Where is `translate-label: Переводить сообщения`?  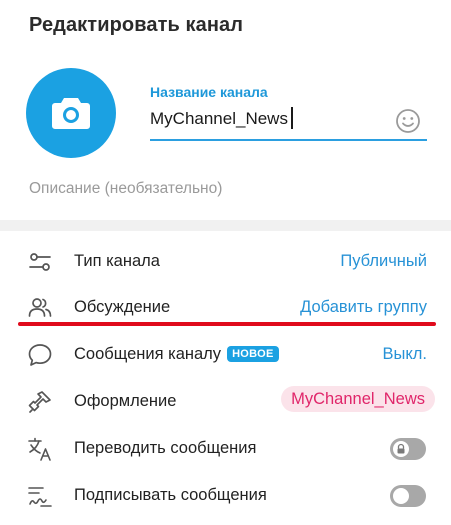
translate-label: Переводить сообщения is located at coordinates (165, 448).